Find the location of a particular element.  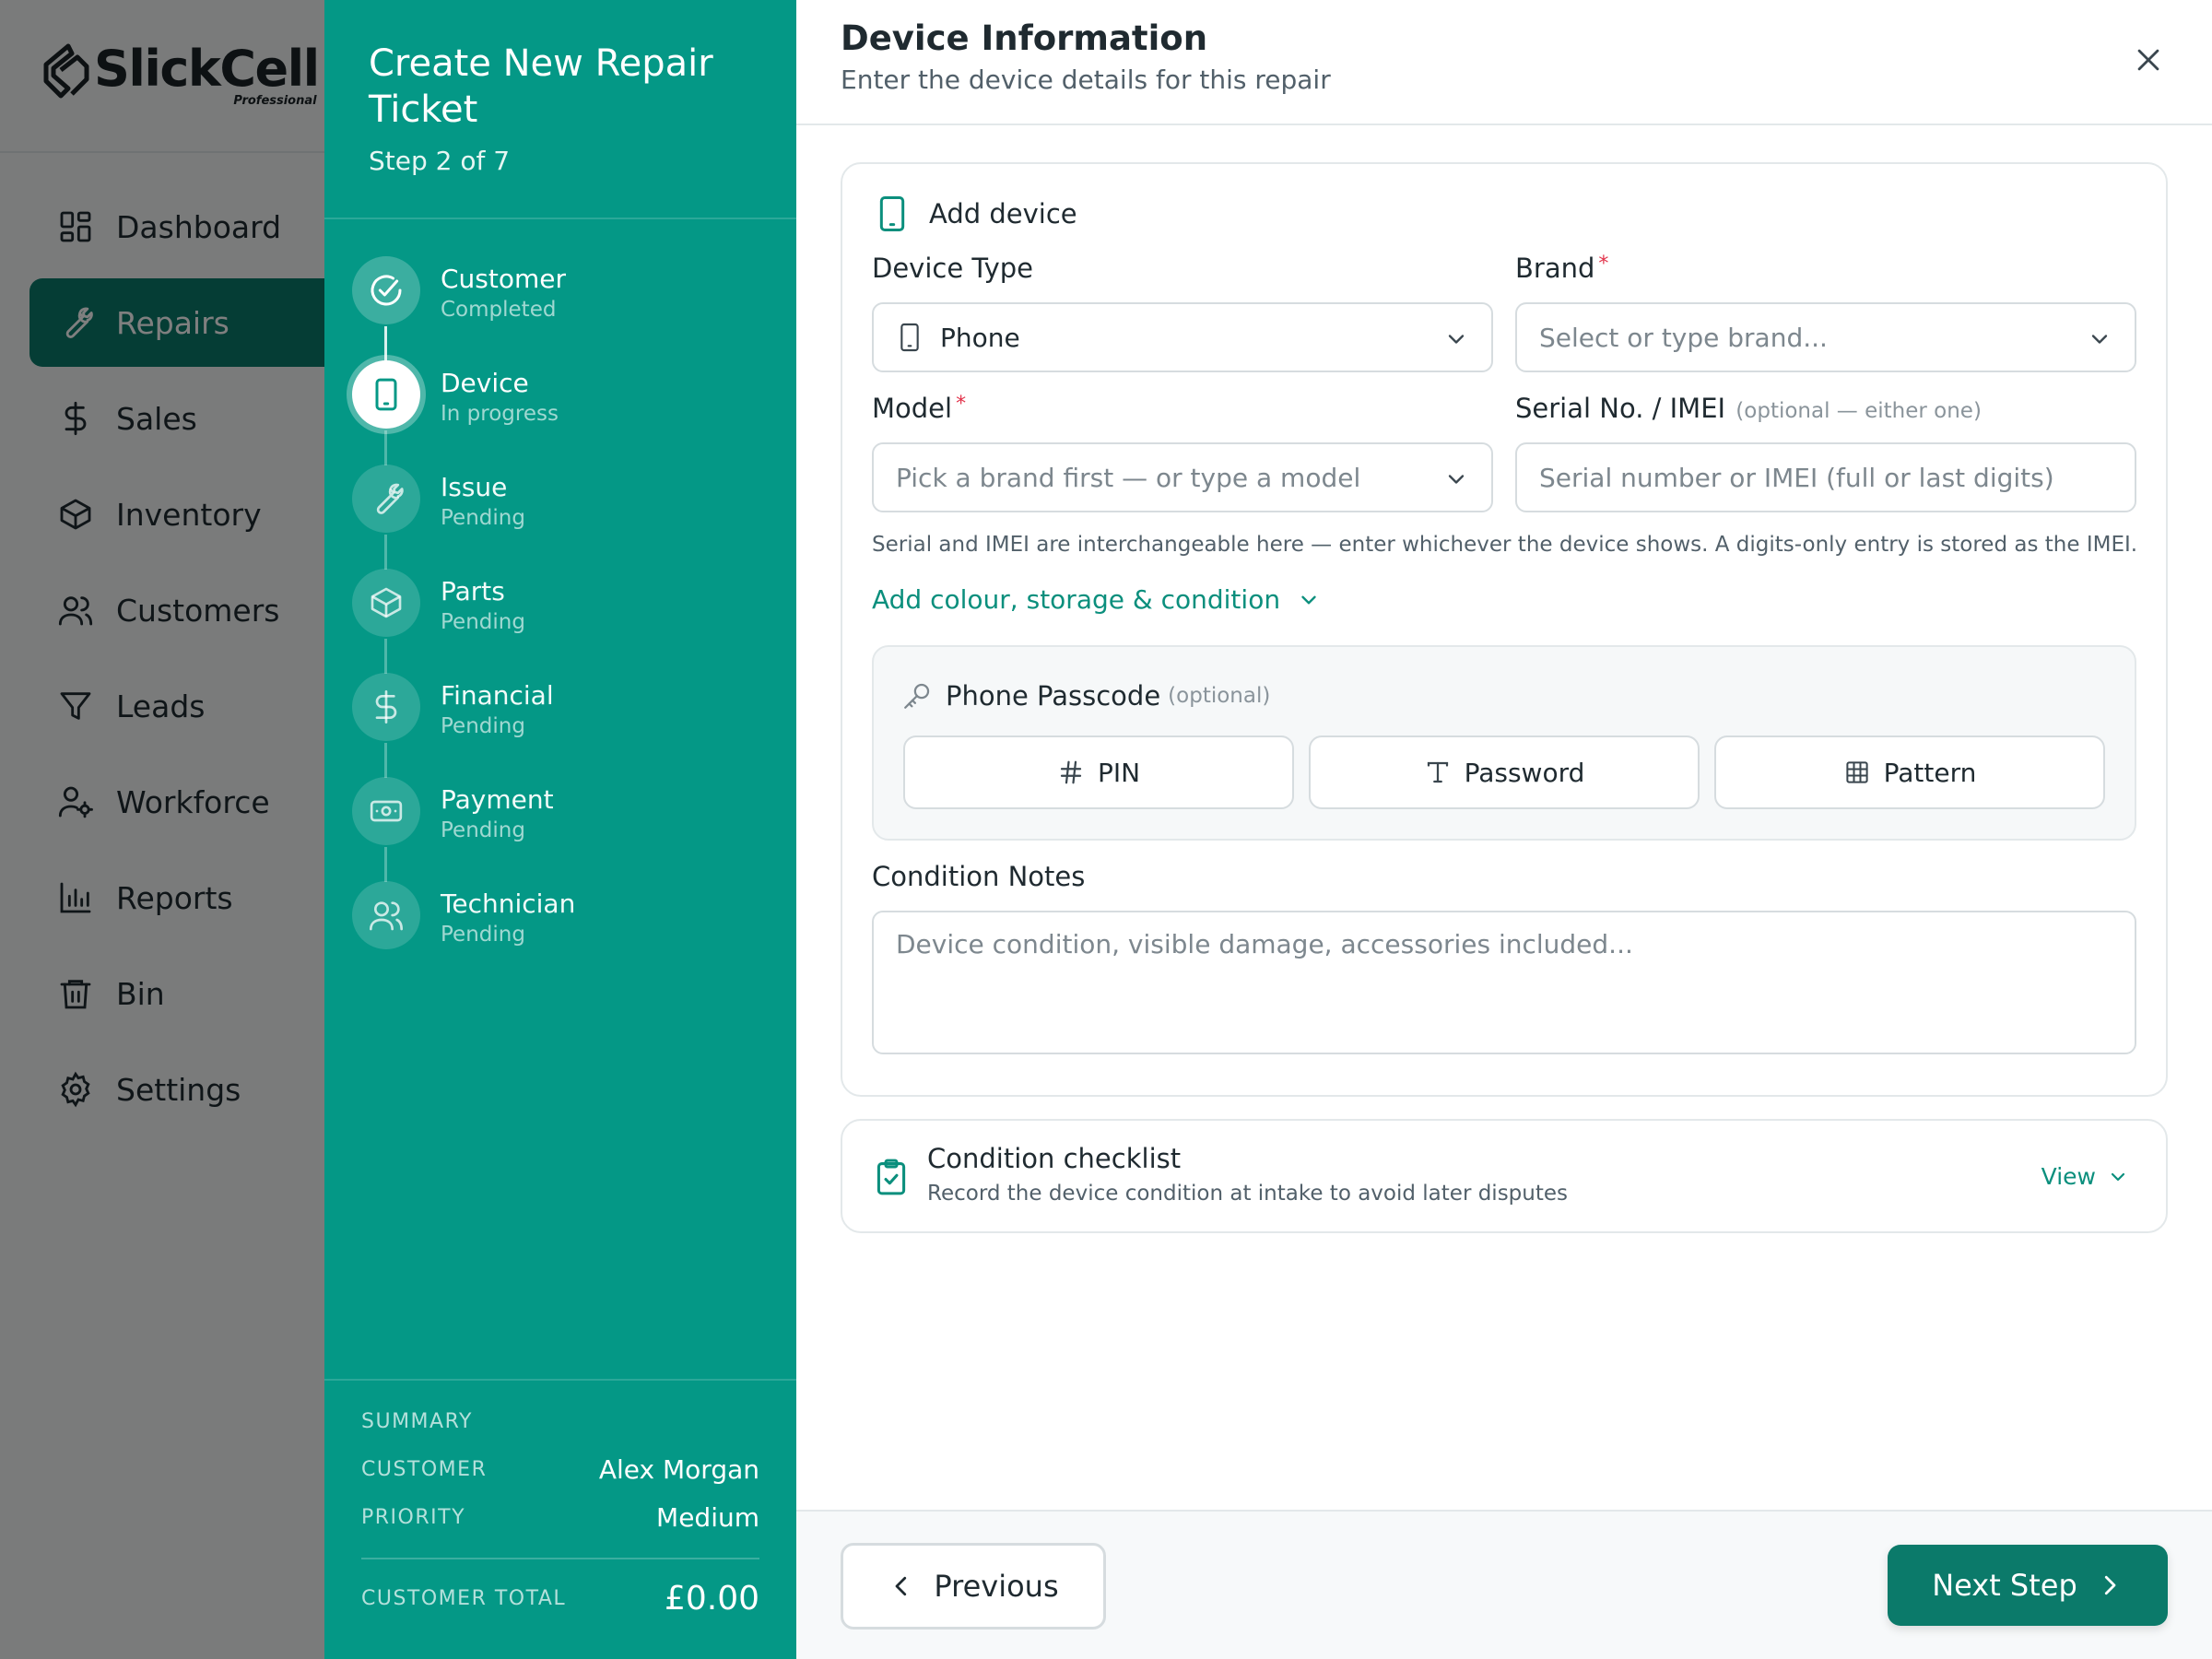

wizard-divider is located at coordinates (560, 218).